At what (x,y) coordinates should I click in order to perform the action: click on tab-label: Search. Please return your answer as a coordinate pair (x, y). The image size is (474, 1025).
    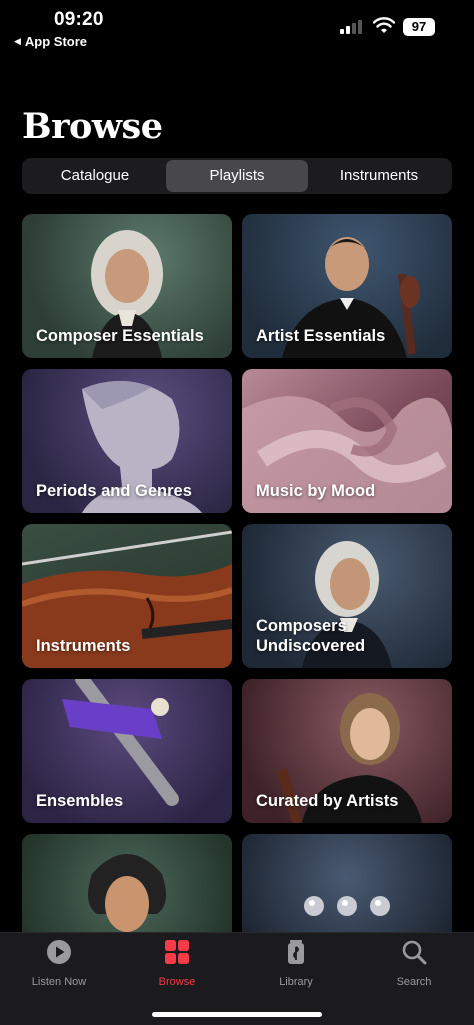
    Looking at the image, I should click on (414, 982).